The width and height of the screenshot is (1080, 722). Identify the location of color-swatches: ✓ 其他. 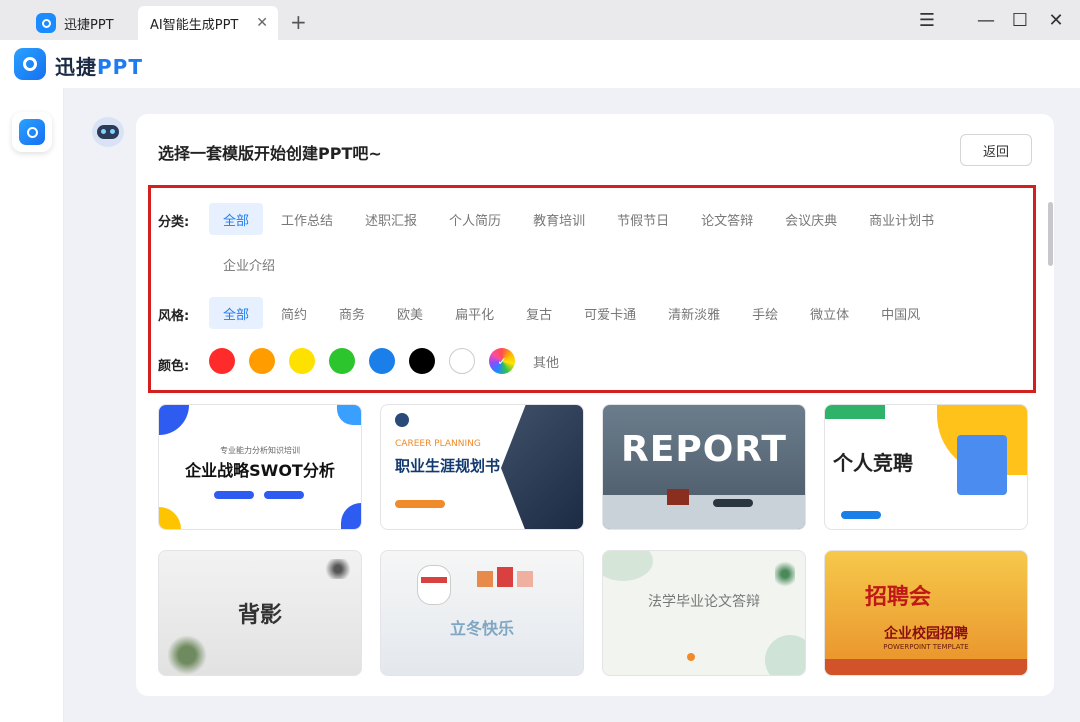
(384, 361).